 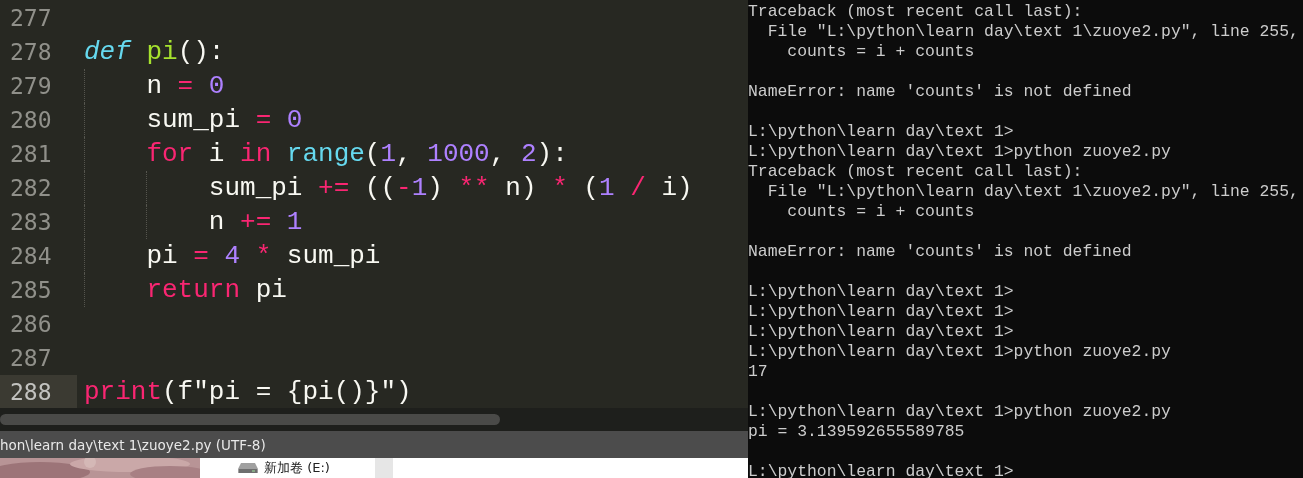 What do you see at coordinates (154, 52) in the screenshot?
I see `code-line: def pi():` at bounding box center [154, 52].